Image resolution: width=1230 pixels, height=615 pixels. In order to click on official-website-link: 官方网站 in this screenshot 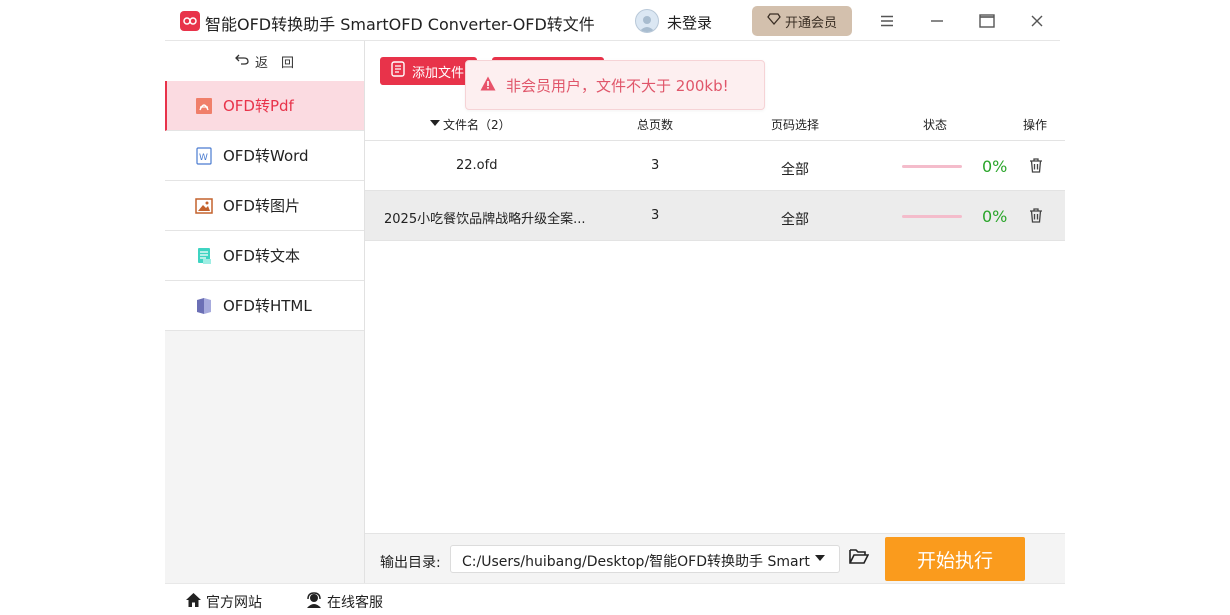, I will do `click(223, 602)`.